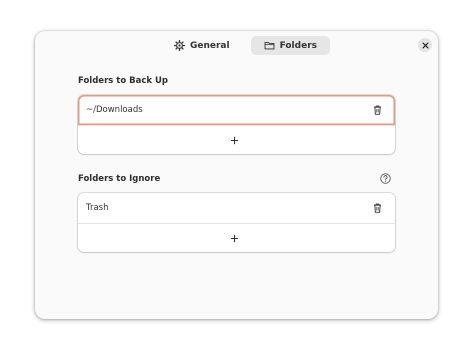 This screenshot has height=358, width=474. Describe the element at coordinates (179, 45) in the screenshot. I see `gear-icon` at that location.